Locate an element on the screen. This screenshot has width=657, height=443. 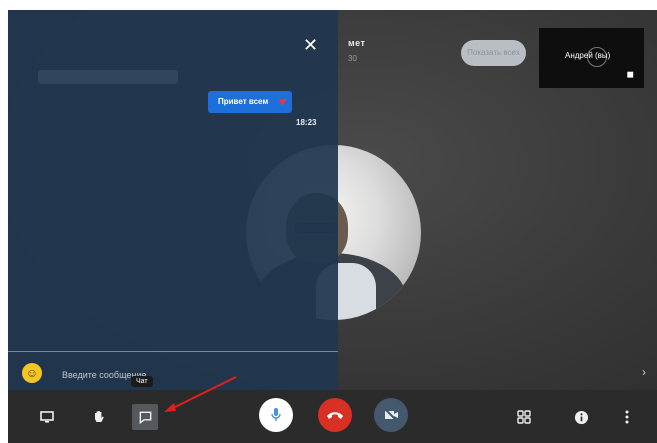
show-all-pill: Показать всех is located at coordinates (493, 53).